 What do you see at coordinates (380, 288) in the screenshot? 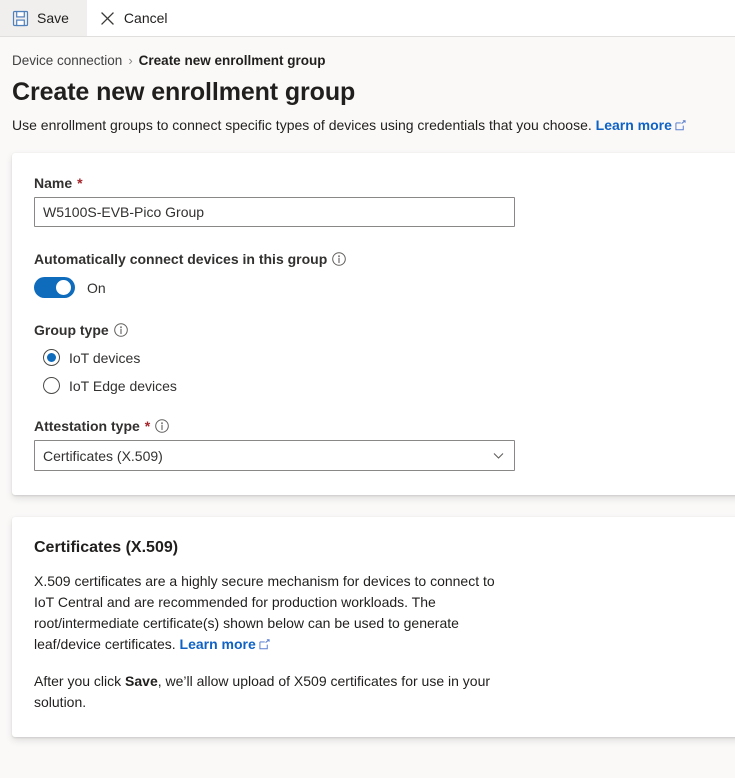
I see `auto-connect-toggle-row: On` at bounding box center [380, 288].